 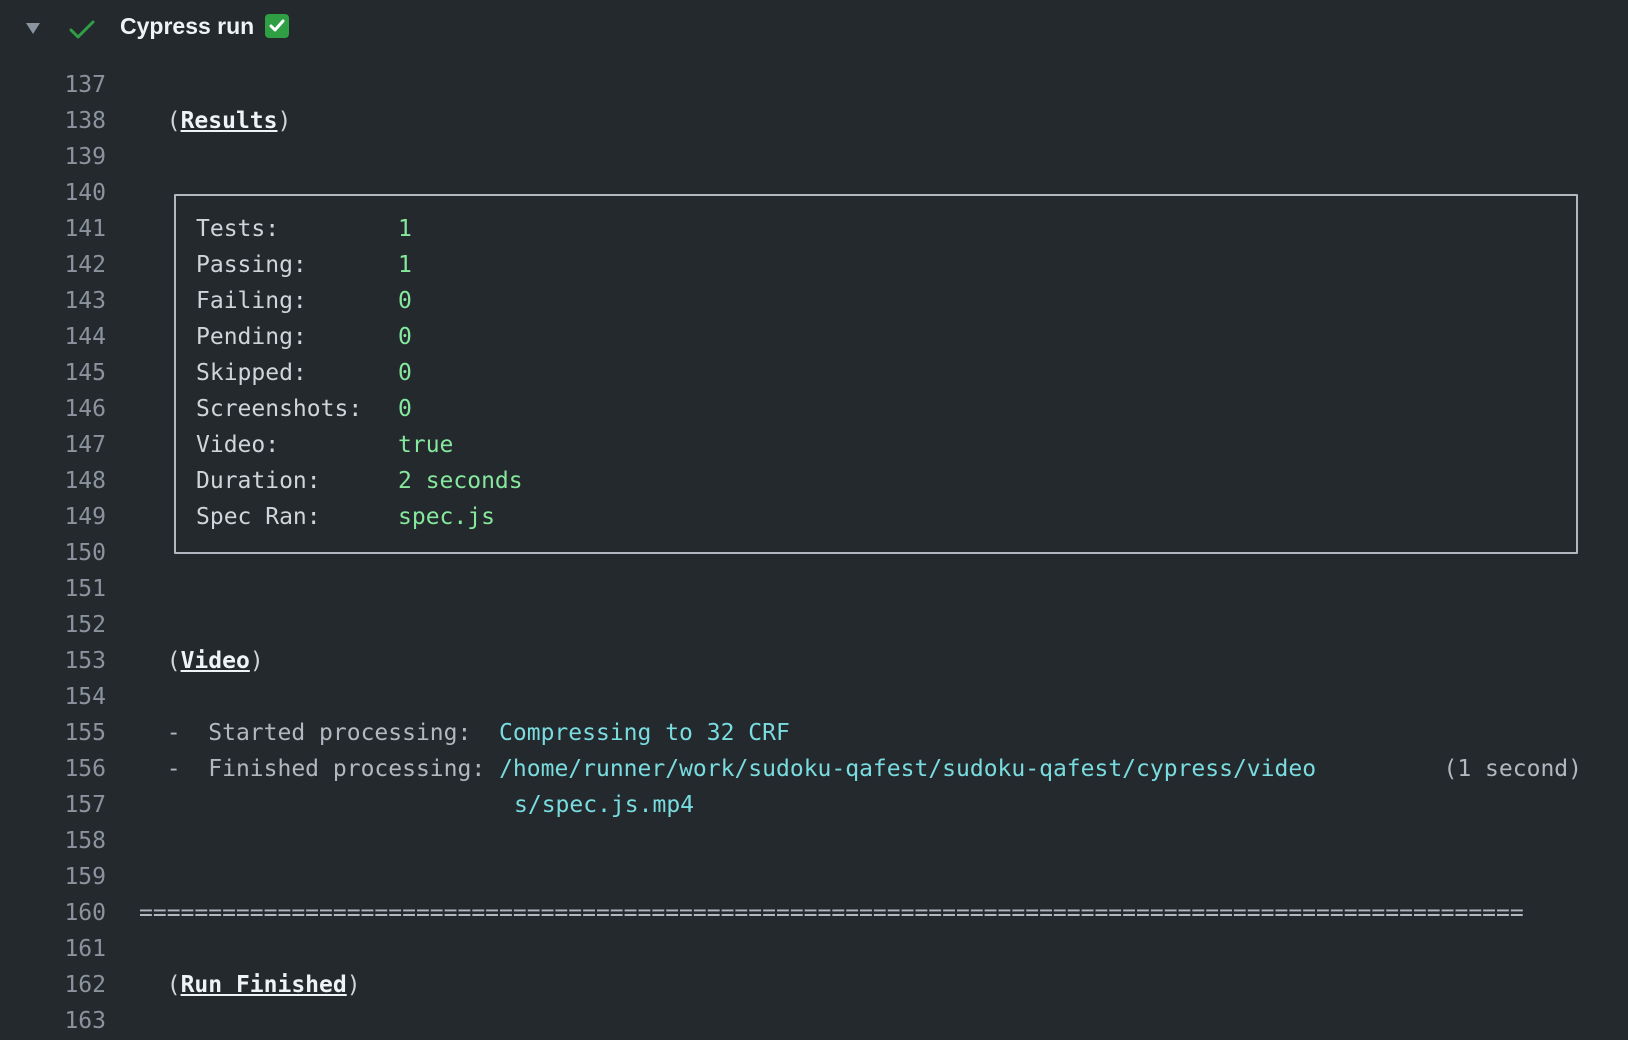 What do you see at coordinates (814, 877) in the screenshot?
I see `log-line: 159` at bounding box center [814, 877].